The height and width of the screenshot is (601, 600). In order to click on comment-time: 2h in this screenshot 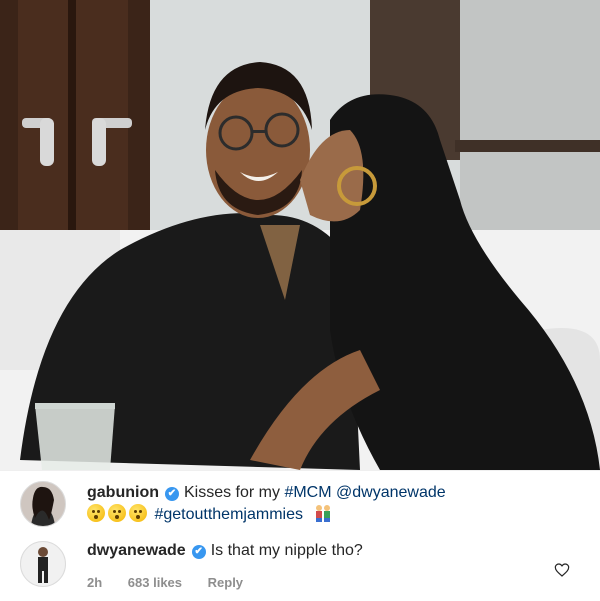, I will do `click(95, 582)`.